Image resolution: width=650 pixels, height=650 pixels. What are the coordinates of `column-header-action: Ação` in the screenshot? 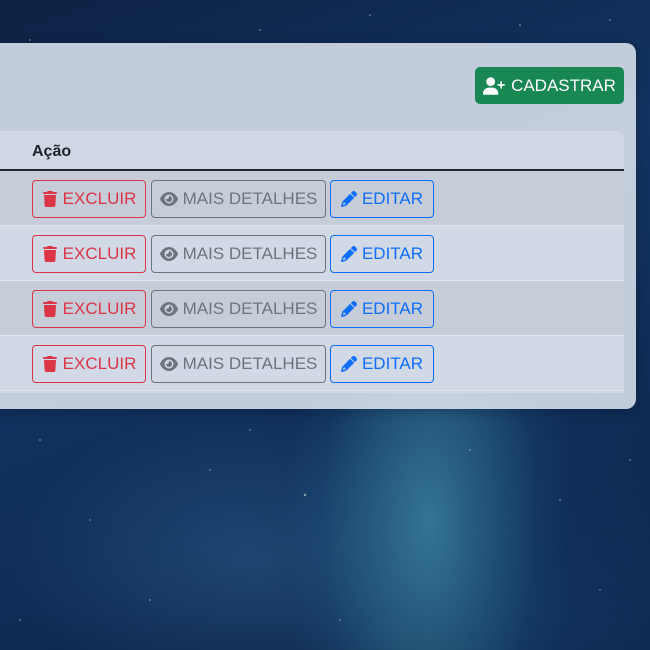 It's located at (52, 151).